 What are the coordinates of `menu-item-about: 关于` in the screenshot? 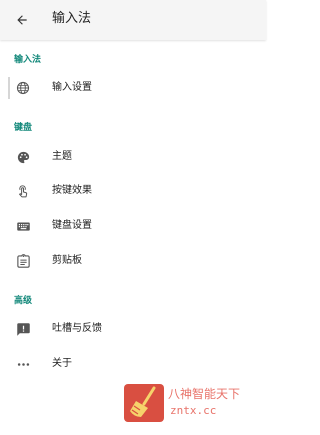 It's located at (133, 364).